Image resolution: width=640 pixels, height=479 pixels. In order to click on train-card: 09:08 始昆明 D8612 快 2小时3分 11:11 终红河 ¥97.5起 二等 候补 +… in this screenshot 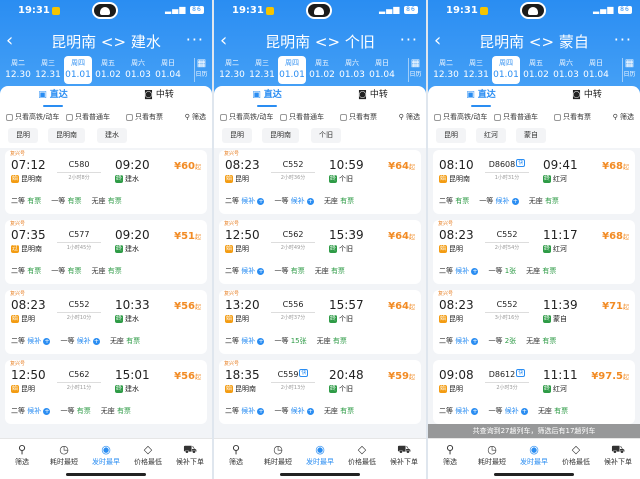, I will do `click(534, 392)`.